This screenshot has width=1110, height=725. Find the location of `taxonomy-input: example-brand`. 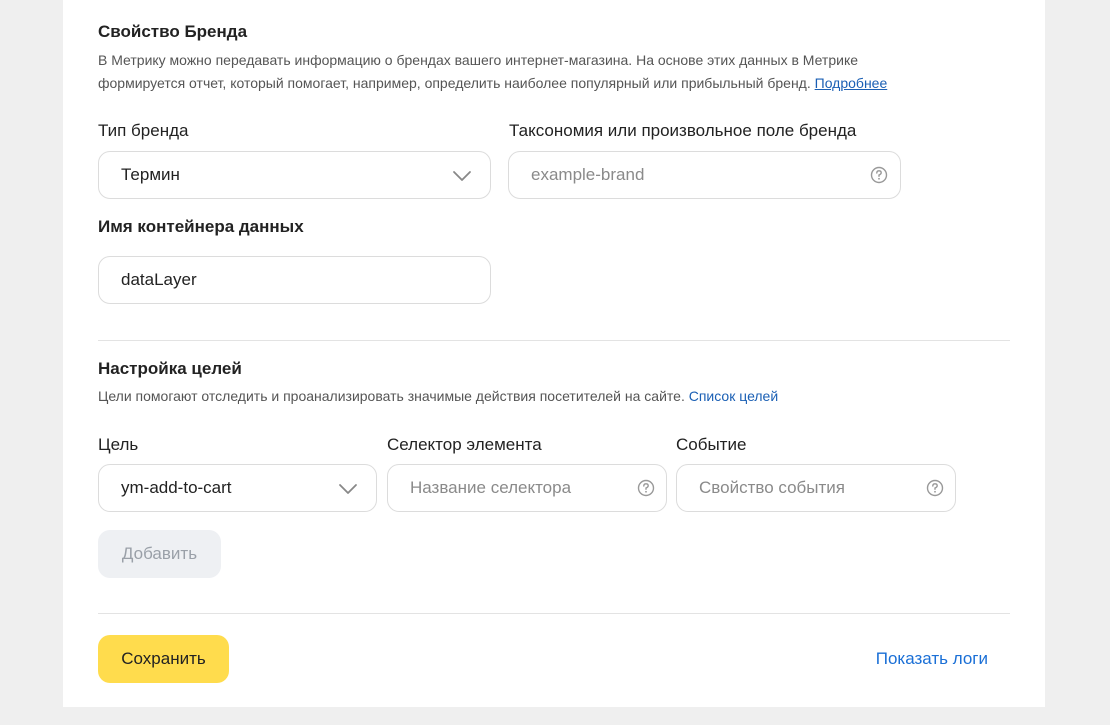

taxonomy-input: example-brand is located at coordinates (704, 175).